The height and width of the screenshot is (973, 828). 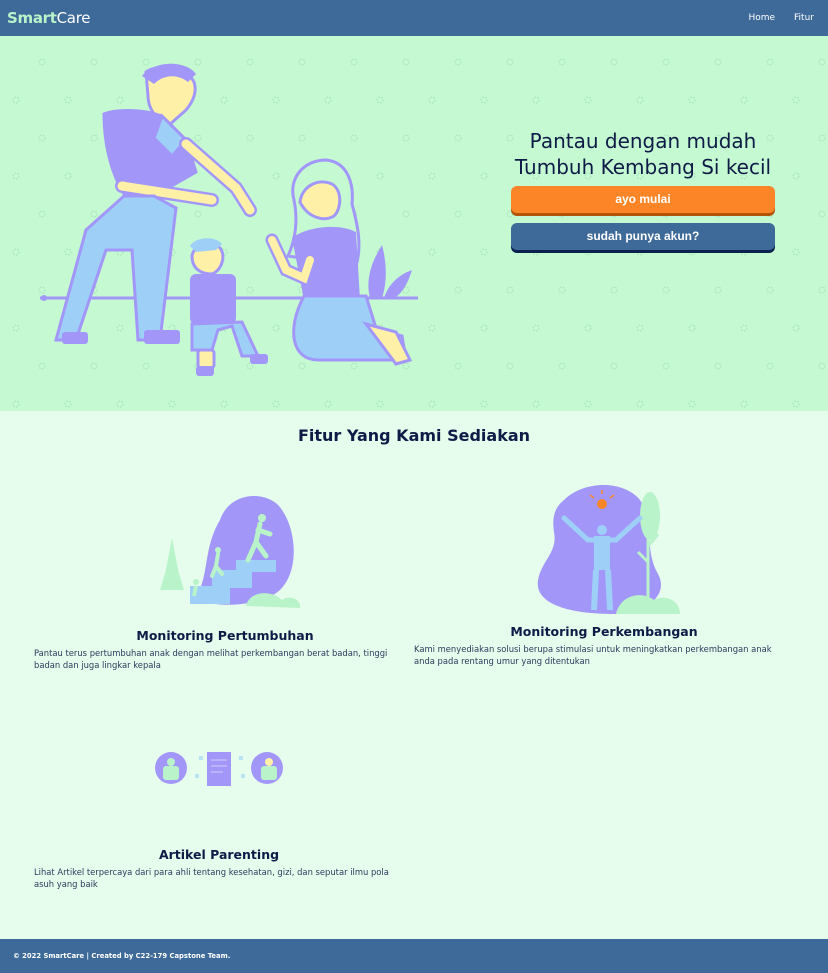 I want to click on feature-growth-name: Monitoring Pertumbuhan, so click(x=225, y=635).